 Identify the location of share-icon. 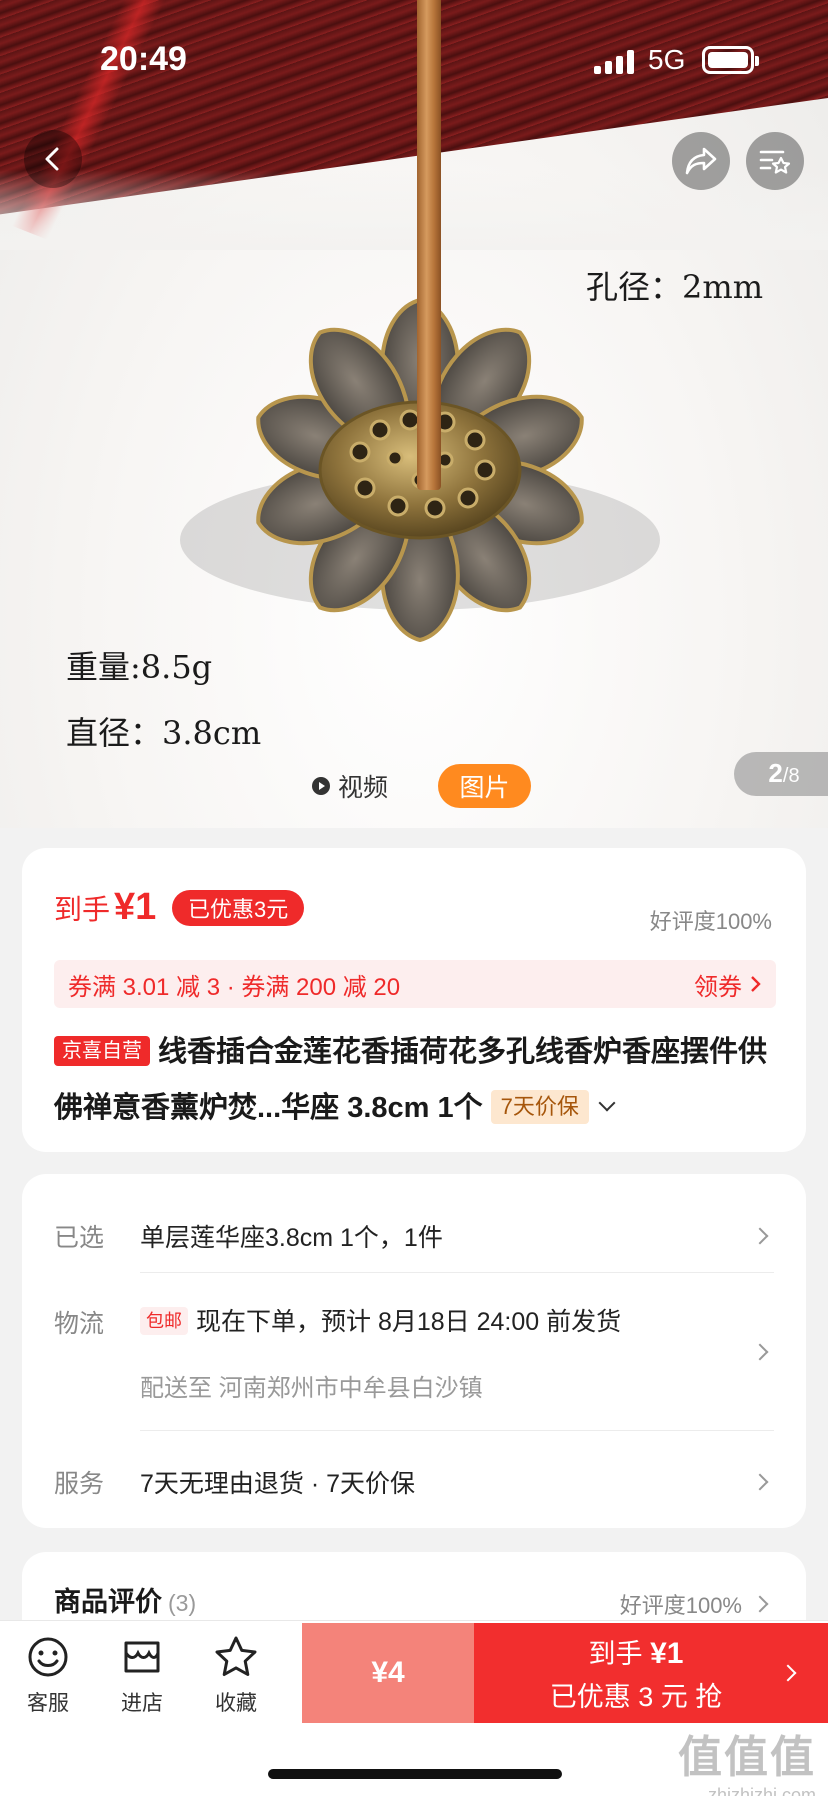
(701, 161).